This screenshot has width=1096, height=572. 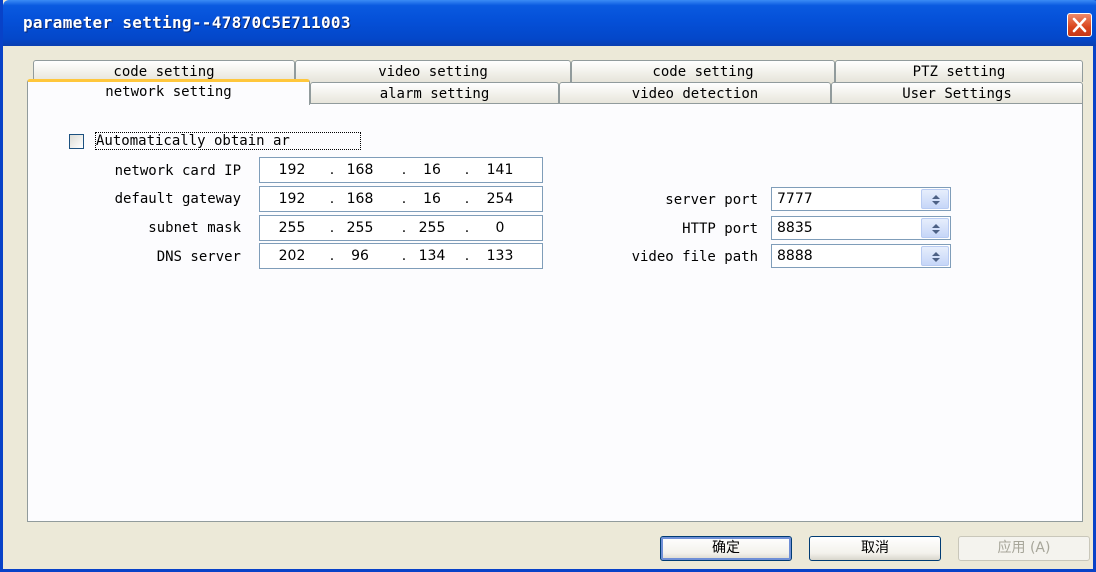 I want to click on network-card-ip-input: 192 . 168 . 16 . 141, so click(x=401, y=170).